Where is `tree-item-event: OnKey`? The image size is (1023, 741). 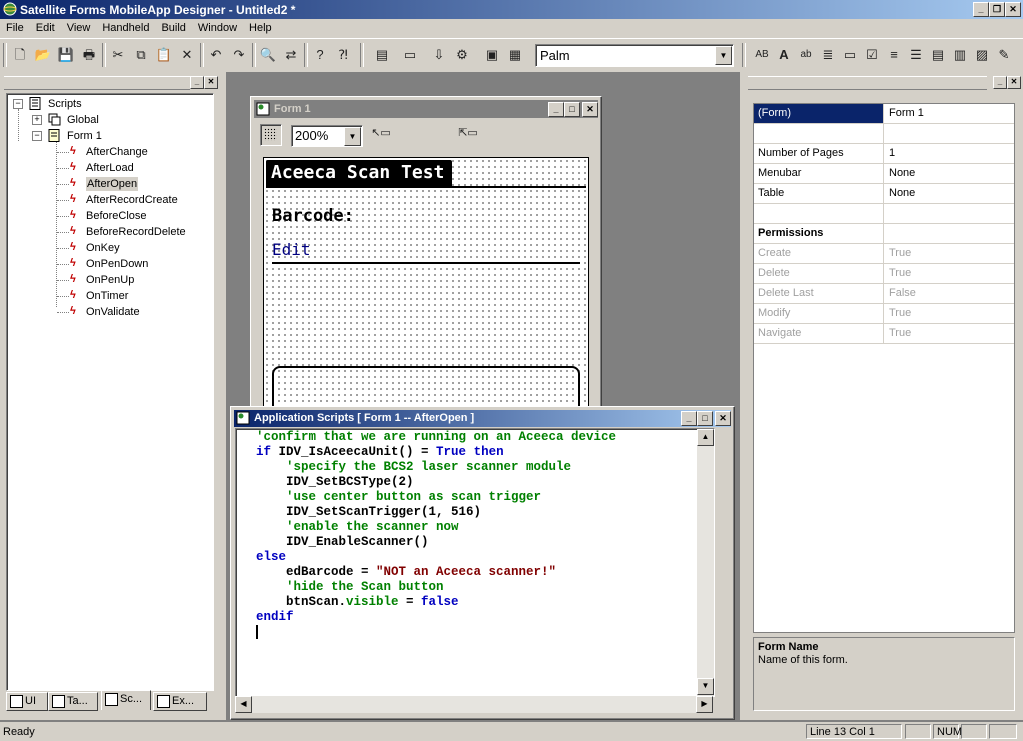
tree-item-event: OnKey is located at coordinates (103, 248).